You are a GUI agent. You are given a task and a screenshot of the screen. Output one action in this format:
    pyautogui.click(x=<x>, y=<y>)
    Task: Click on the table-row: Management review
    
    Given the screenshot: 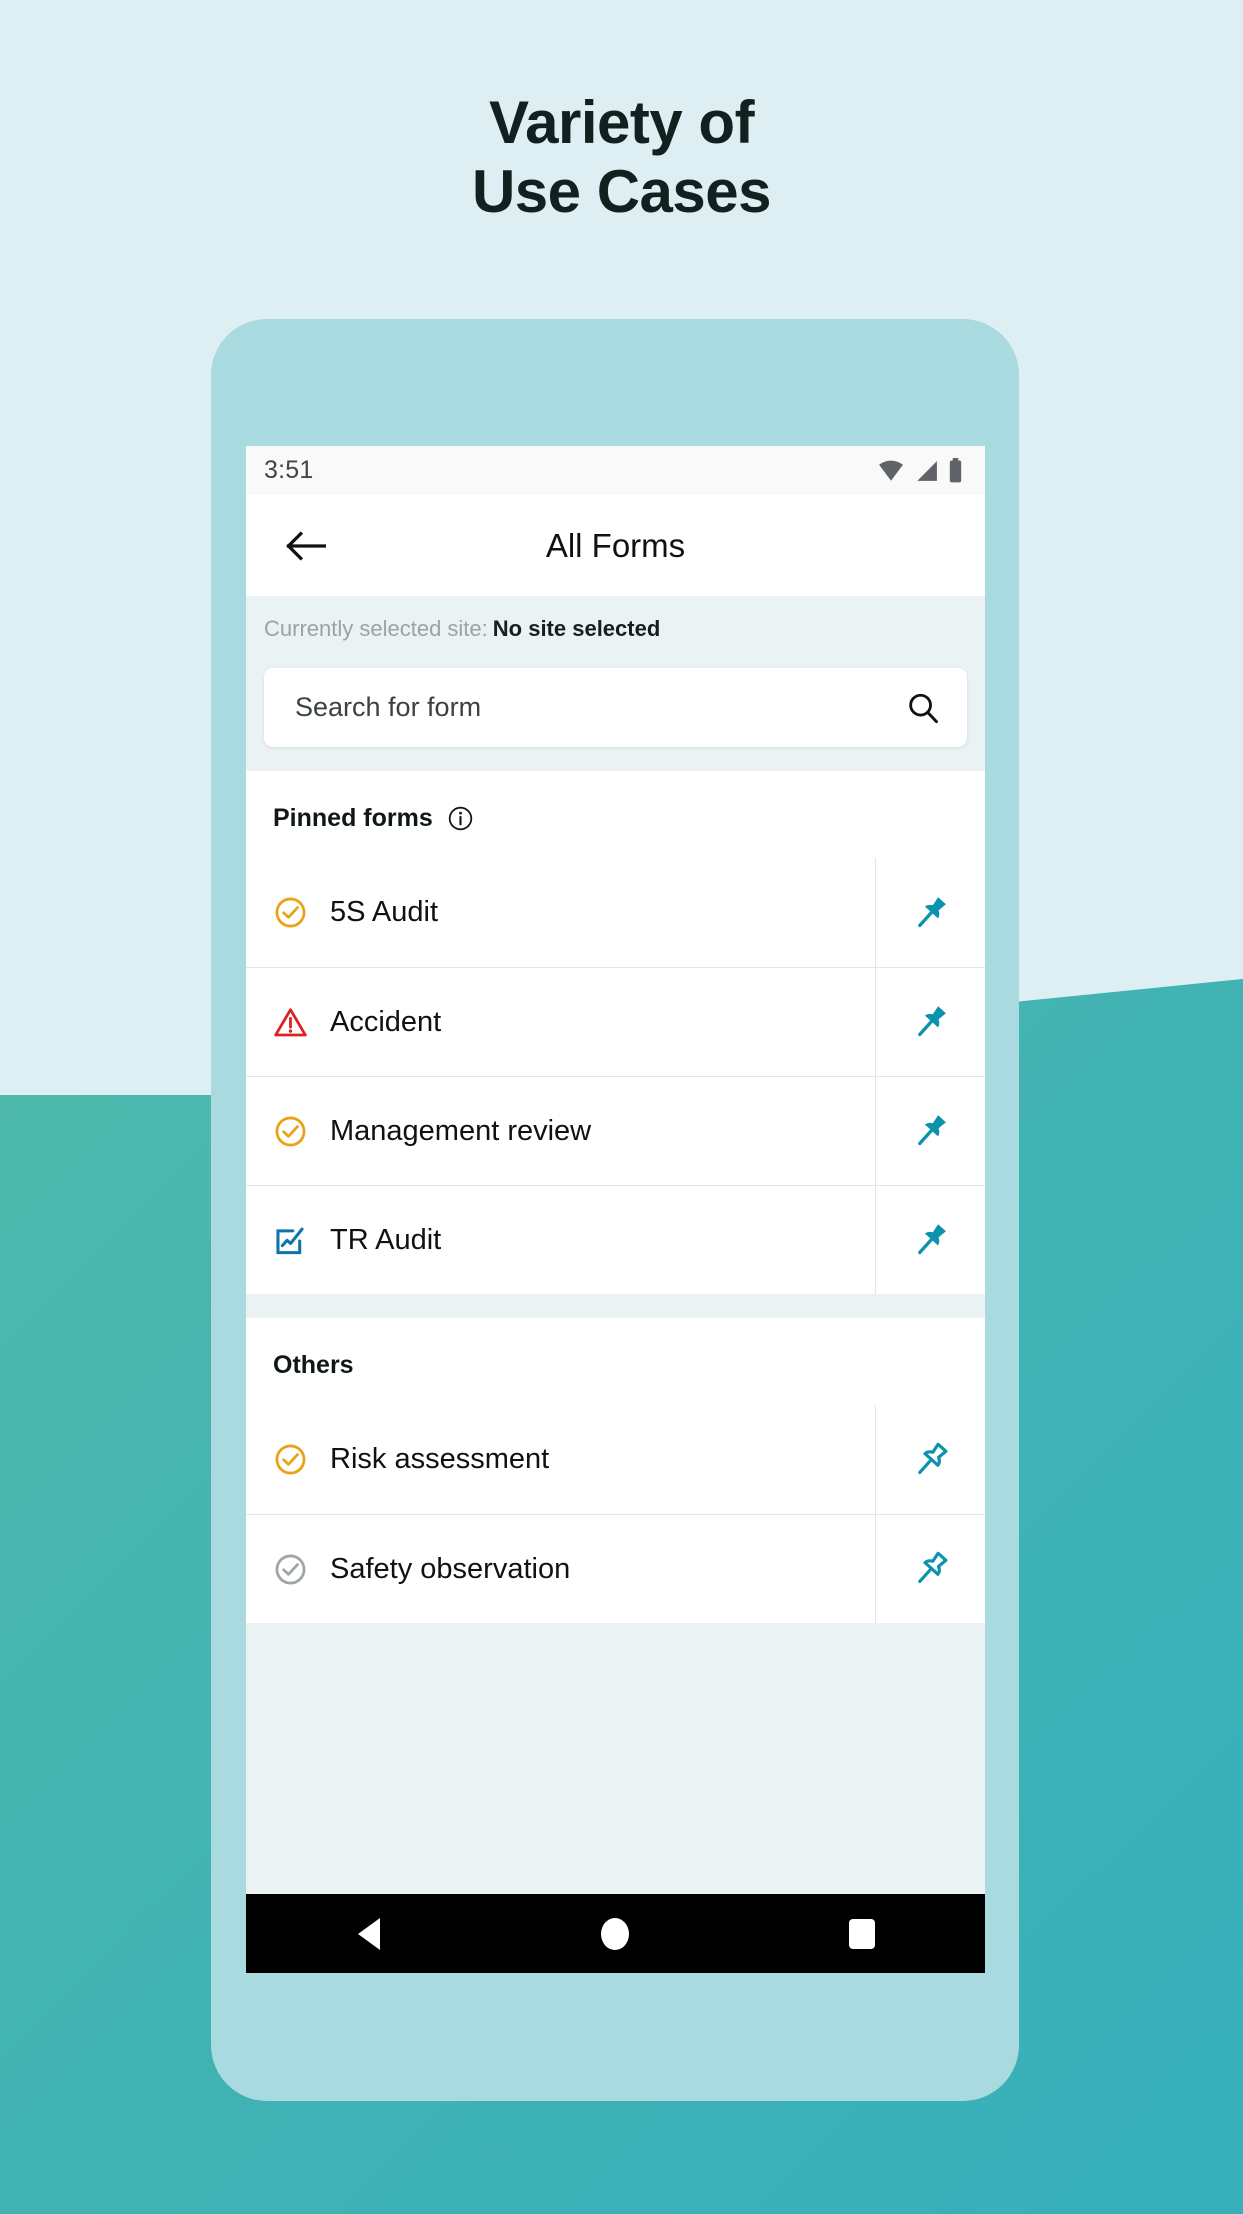 What is the action you would take?
    pyautogui.click(x=615, y=1130)
    